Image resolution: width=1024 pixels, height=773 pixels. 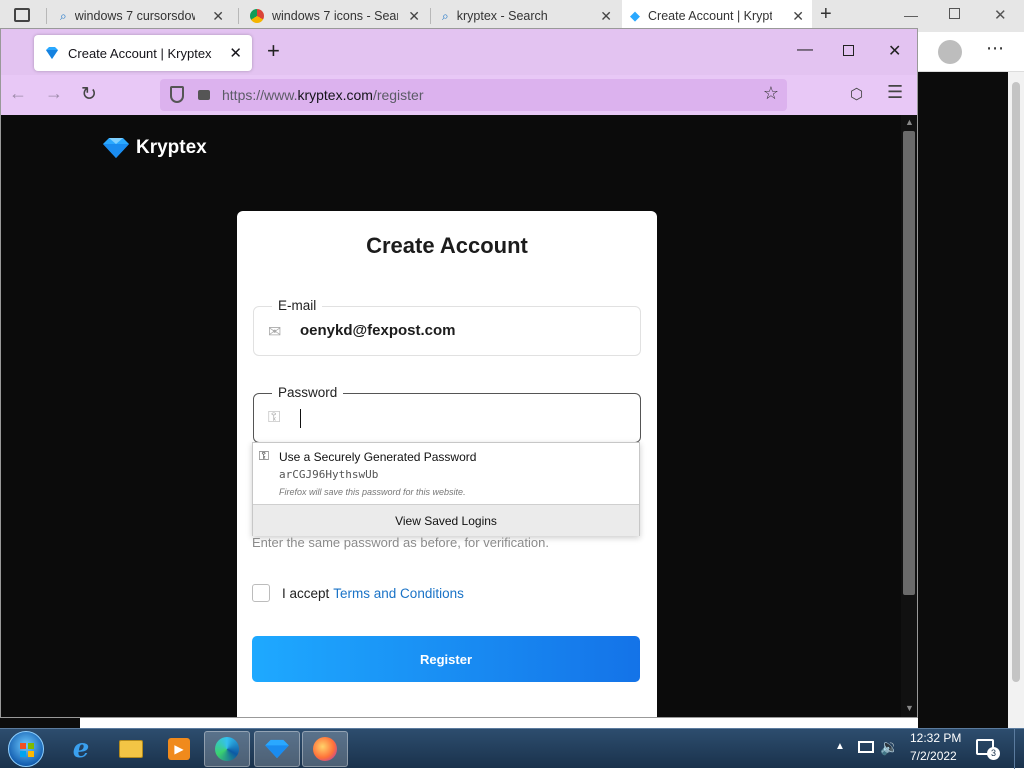 I want to click on tab-label: Create Account | Krypte, so click(x=710, y=16).